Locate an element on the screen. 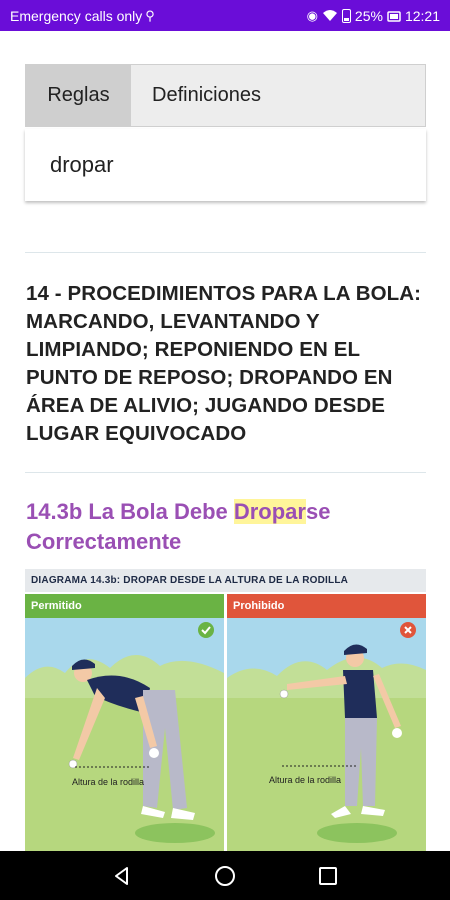  tab-reglas: Reglas is located at coordinates (78, 95).